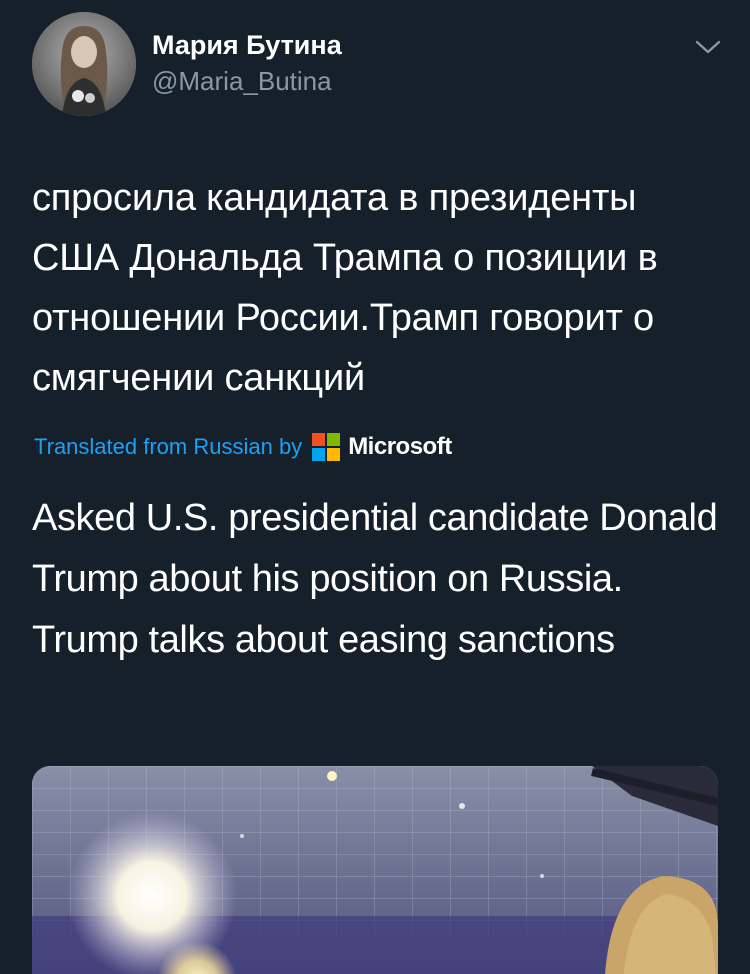  What do you see at coordinates (400, 446) in the screenshot?
I see `translator-name: Microsoft` at bounding box center [400, 446].